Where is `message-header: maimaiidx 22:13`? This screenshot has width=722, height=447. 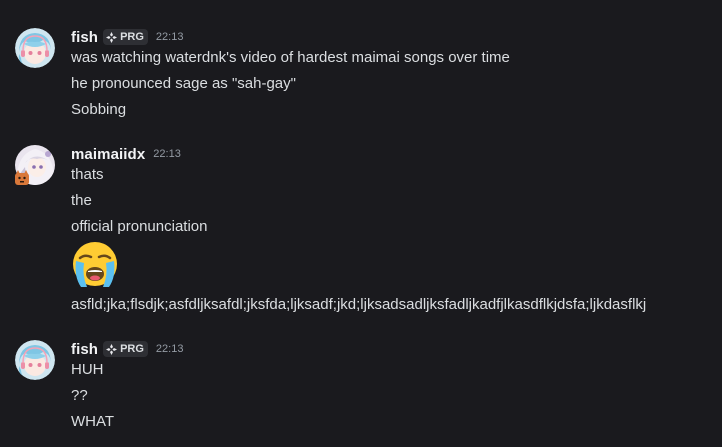 message-header: maimaiidx 22:13 is located at coordinates (126, 154).